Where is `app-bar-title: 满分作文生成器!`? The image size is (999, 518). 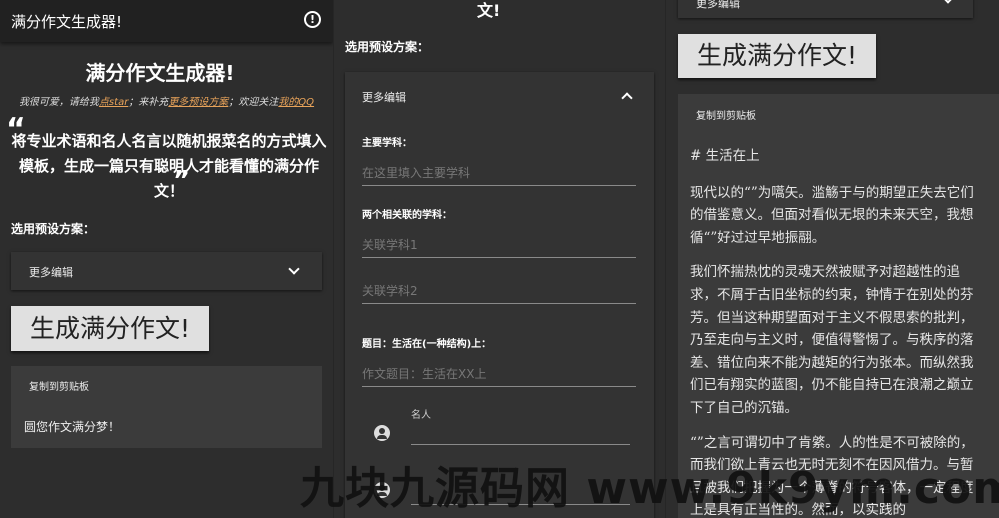
app-bar-title: 满分作文生成器! is located at coordinates (67, 22).